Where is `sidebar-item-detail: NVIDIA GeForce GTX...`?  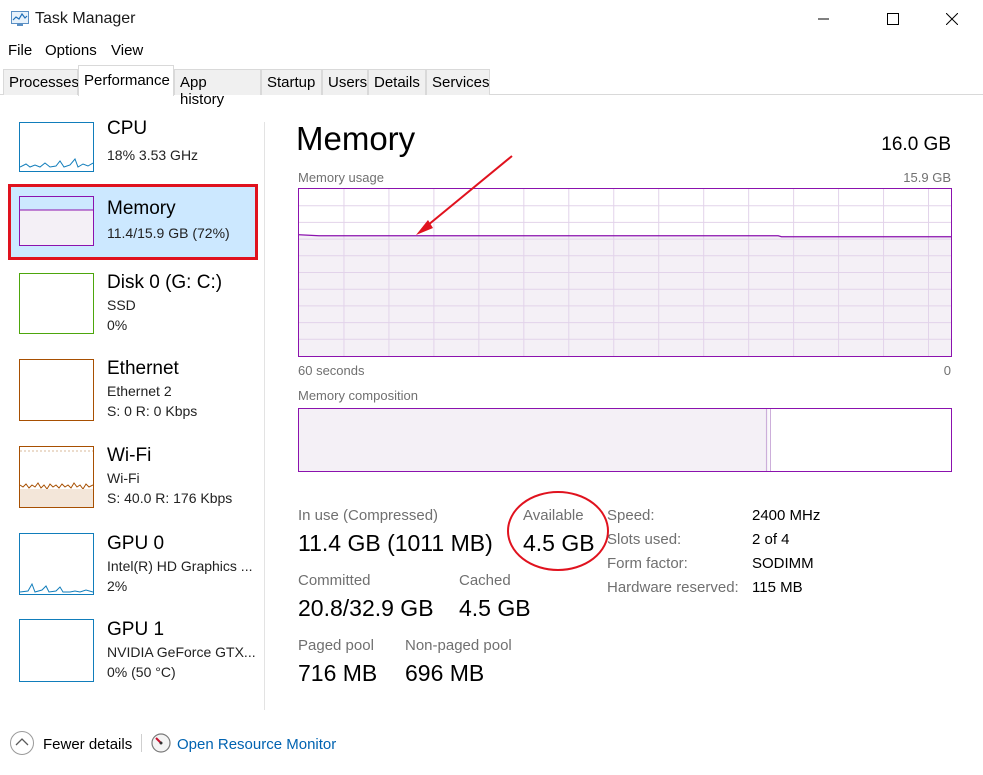 sidebar-item-detail: NVIDIA GeForce GTX... is located at coordinates (181, 652).